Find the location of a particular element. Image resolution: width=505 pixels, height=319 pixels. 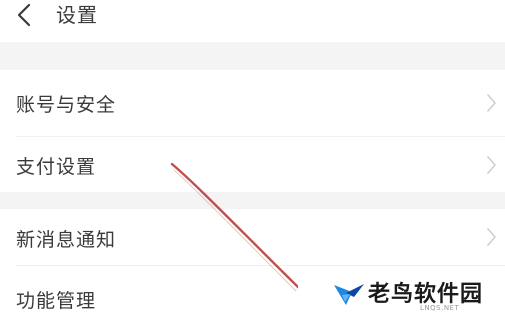

nav-header: 设置 is located at coordinates (252, 21).